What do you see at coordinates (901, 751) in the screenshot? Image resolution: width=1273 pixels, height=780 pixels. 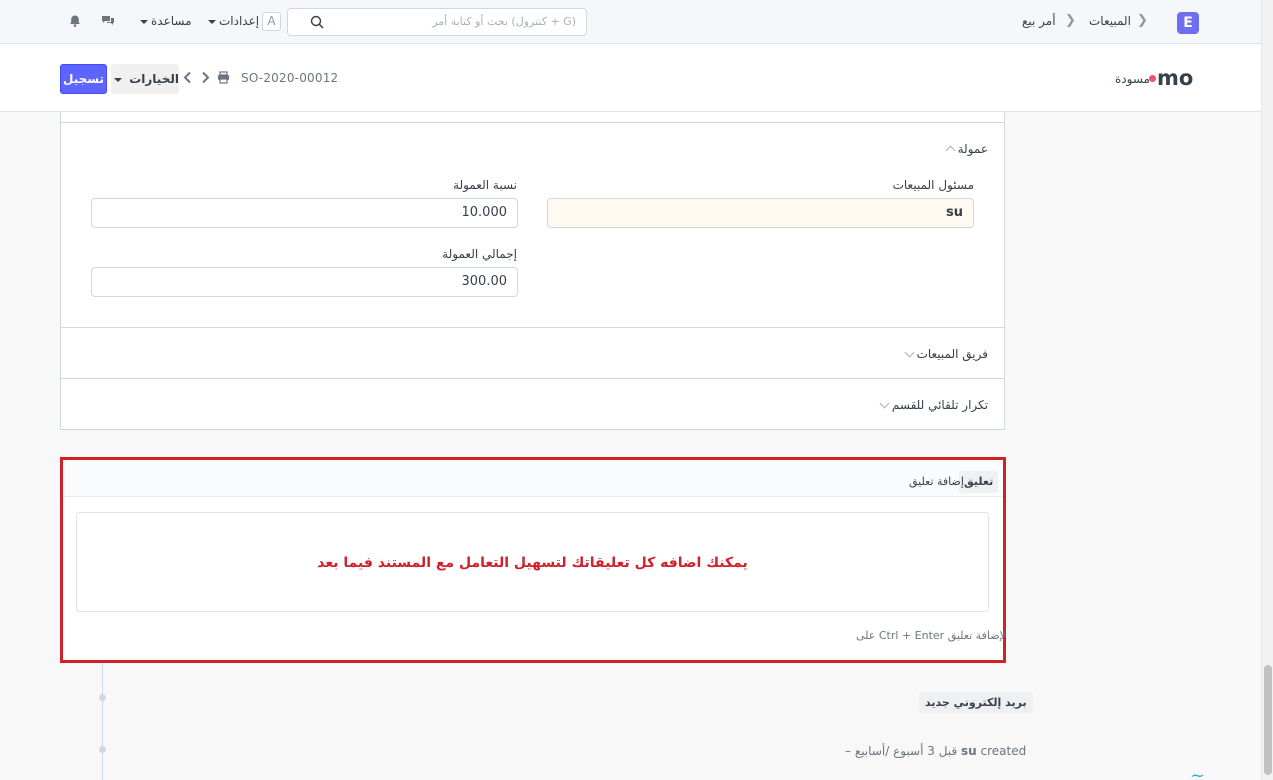 I see `activity-time: – قبل 3 أسبوع /أسابيع` at bounding box center [901, 751].